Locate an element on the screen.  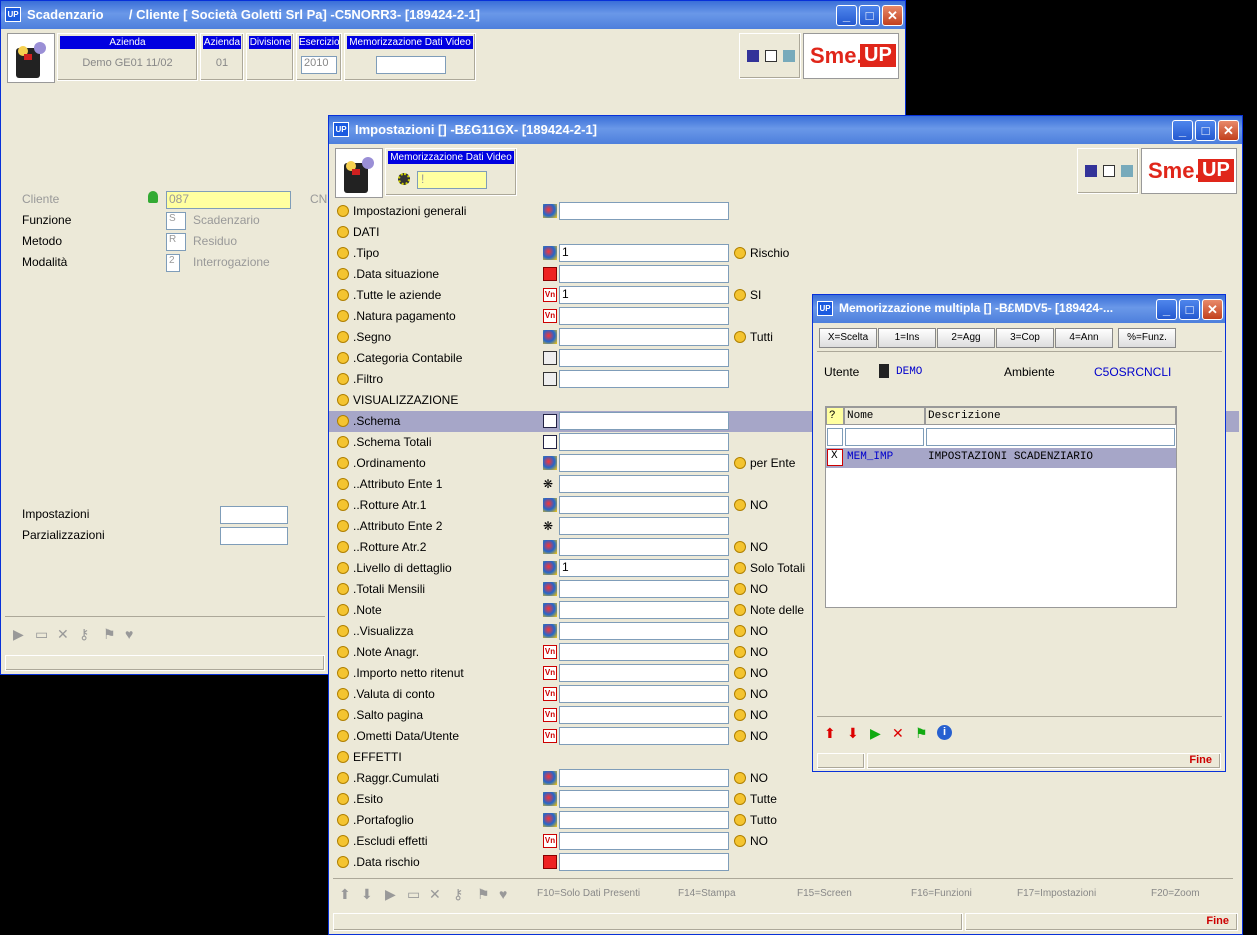
fkey-f10: F10=Solo Dati Presenti is located at coordinates (588, 893).